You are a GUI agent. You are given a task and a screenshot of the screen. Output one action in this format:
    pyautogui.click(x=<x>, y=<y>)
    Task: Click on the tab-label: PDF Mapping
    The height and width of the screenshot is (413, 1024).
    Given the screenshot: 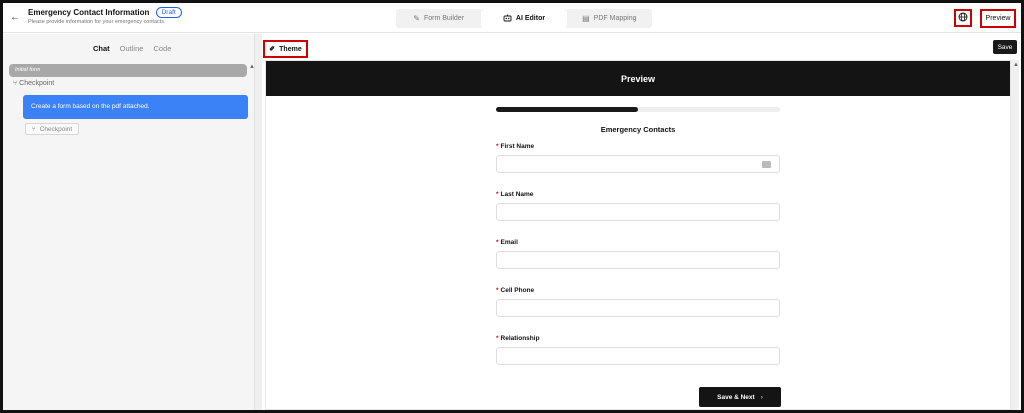 What is the action you would take?
    pyautogui.click(x=615, y=18)
    